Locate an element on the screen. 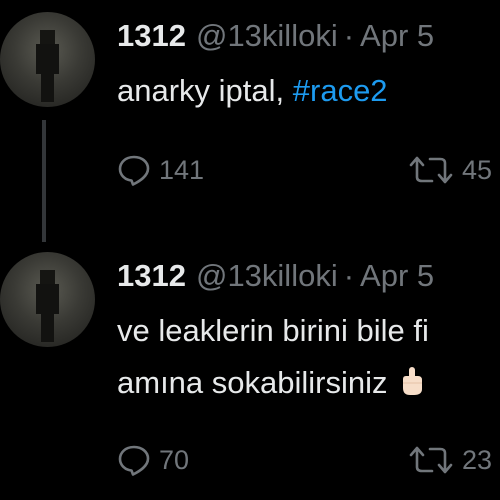 Image resolution: width=500 pixels, height=500 pixels. tweet-text-line-1: ve leaklerin birini bile fi is located at coordinates (273, 331).